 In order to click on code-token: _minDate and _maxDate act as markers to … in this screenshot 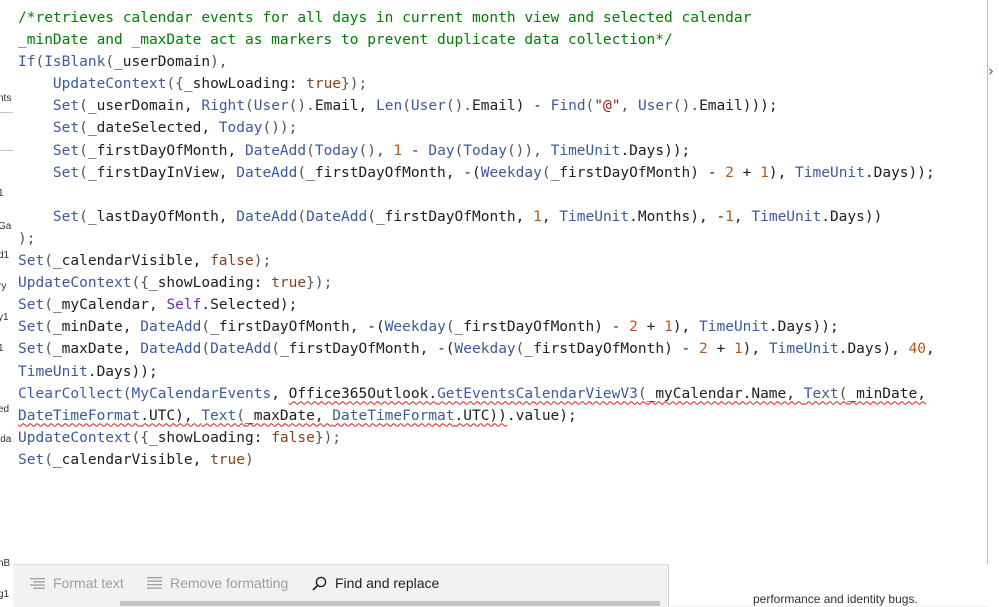, I will do `click(345, 40)`.